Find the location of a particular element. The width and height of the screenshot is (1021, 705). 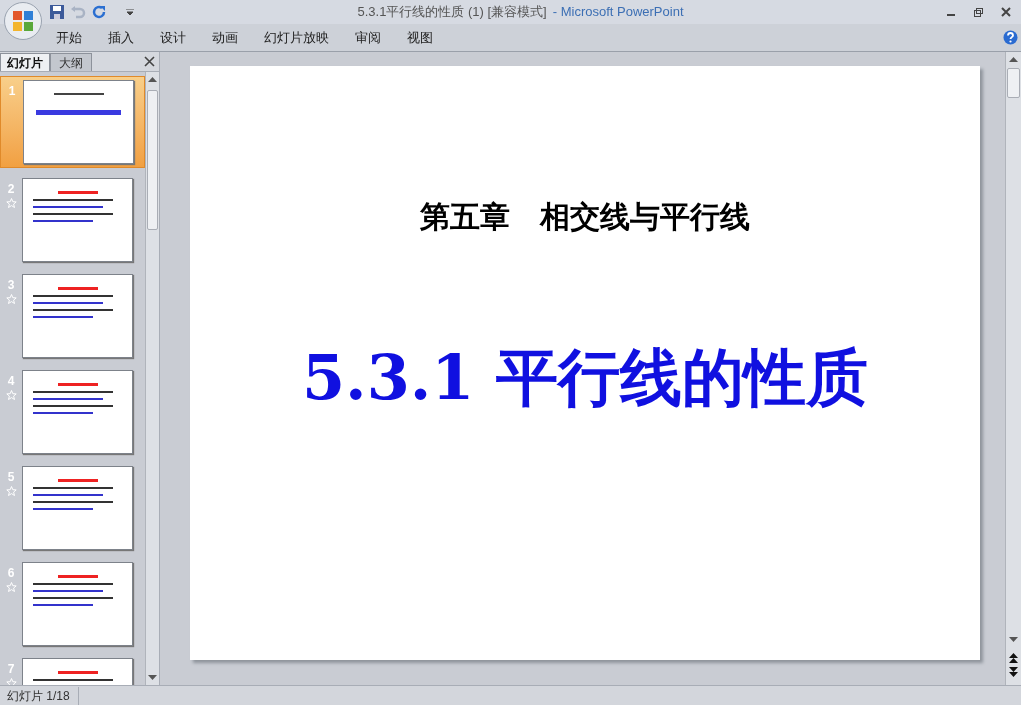

slide-number: 1 is located at coordinates (12, 91).